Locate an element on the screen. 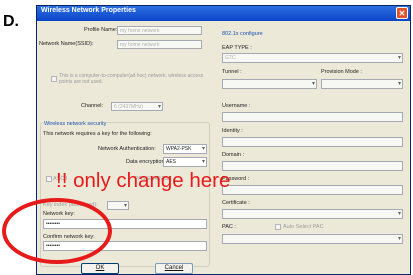 The height and width of the screenshot is (275, 413). ssid-label: Network Name(SSID): is located at coordinates (66, 44).